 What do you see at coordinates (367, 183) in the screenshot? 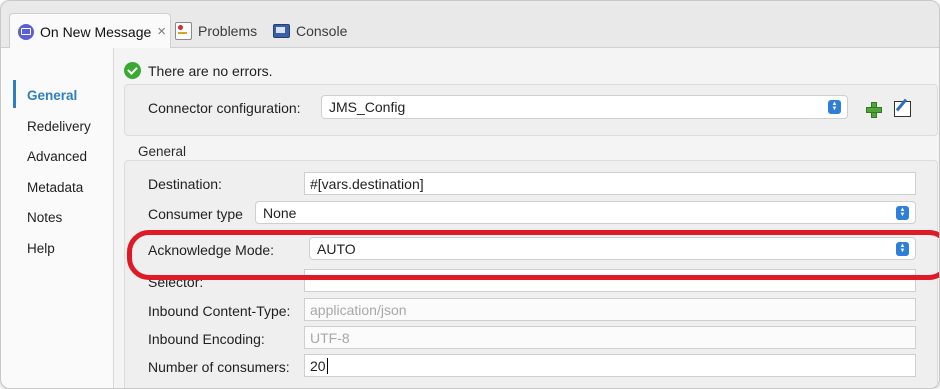
I see `destination-value: #[vars.destination]` at bounding box center [367, 183].